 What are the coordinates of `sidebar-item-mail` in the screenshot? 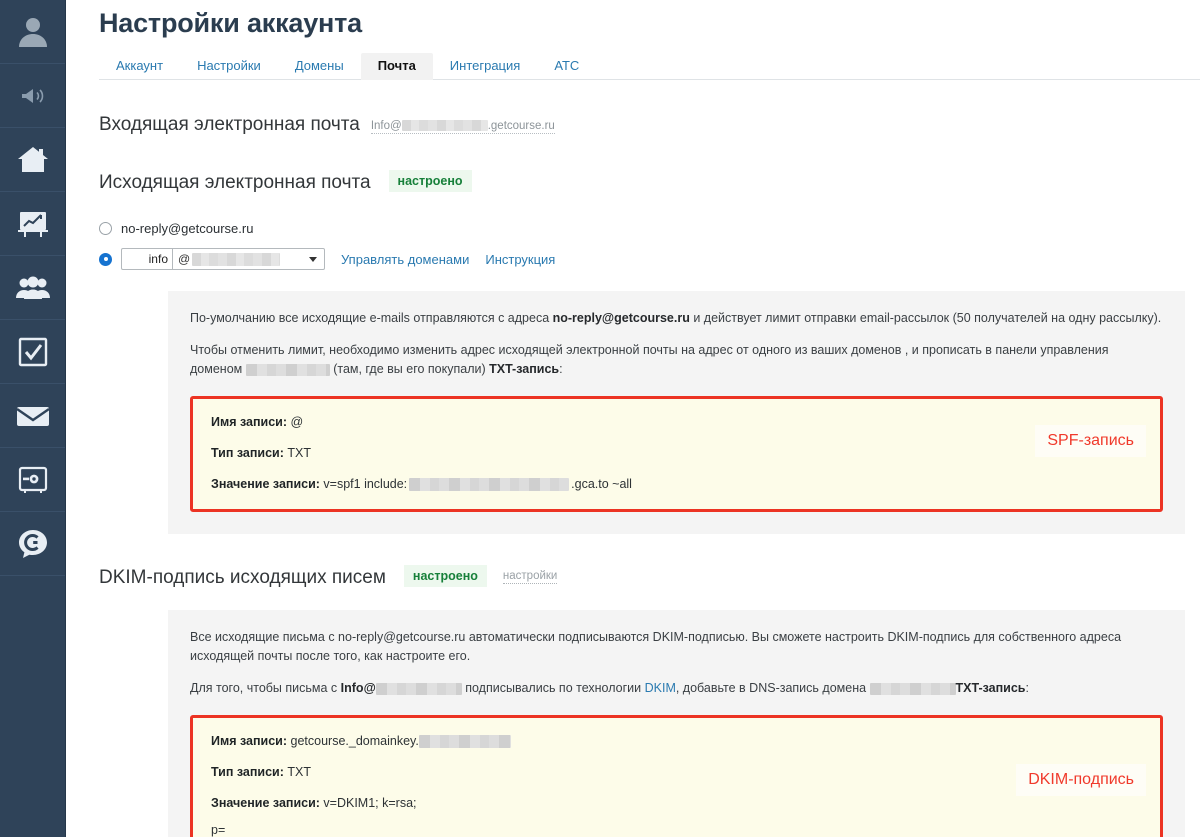 It's located at (32, 416).